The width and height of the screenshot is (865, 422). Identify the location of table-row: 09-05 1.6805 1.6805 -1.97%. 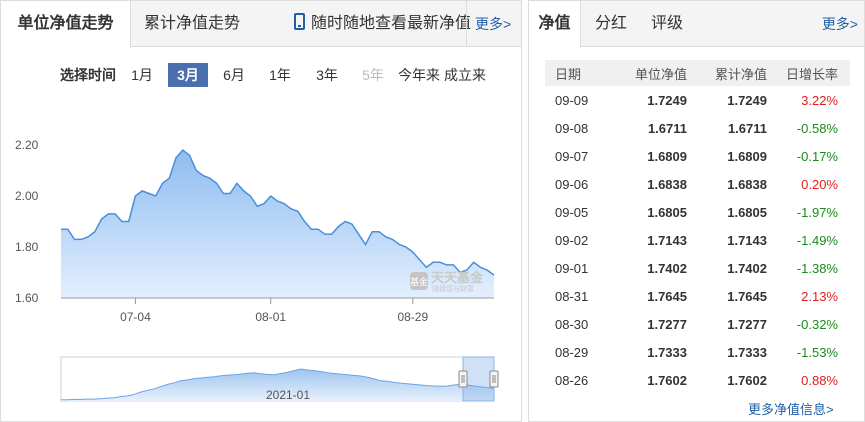
(697, 212).